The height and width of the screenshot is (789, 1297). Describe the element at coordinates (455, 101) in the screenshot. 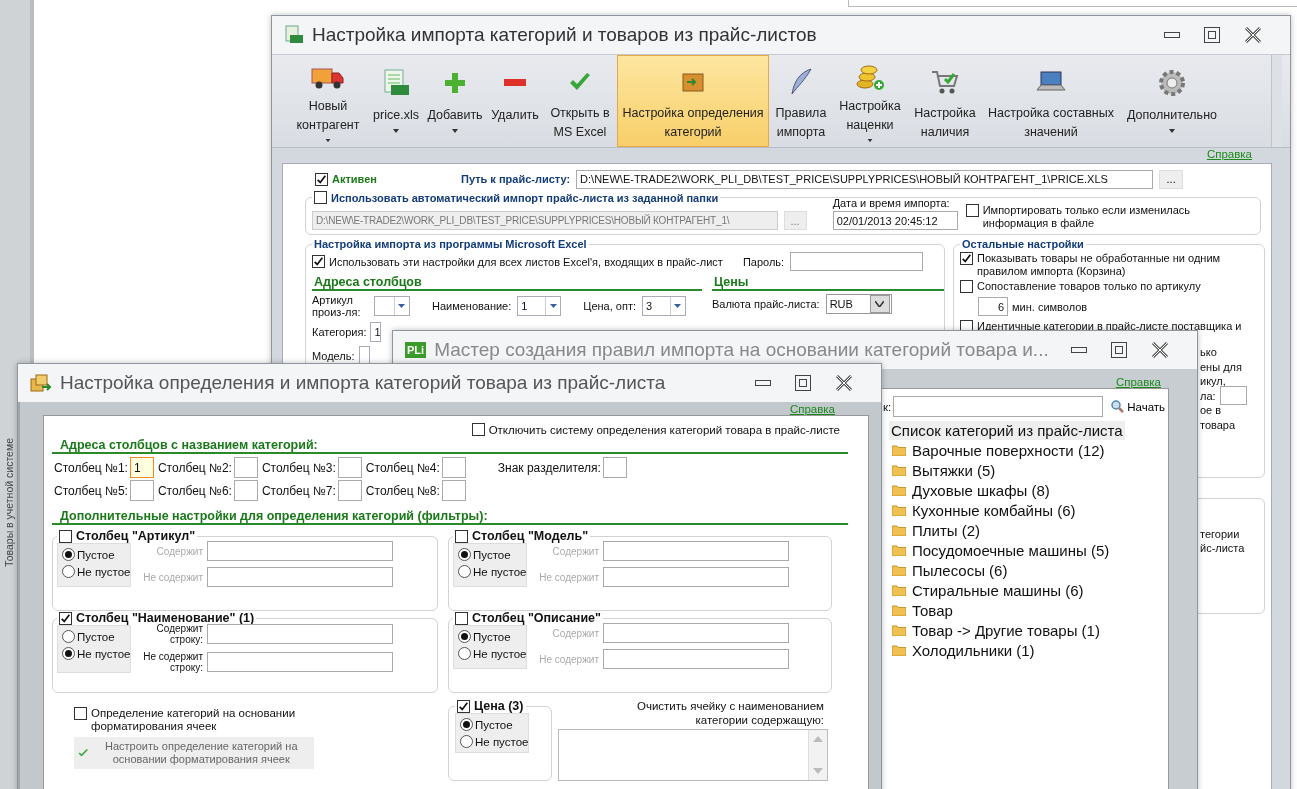

I see `toolbar-button: Добавить` at that location.